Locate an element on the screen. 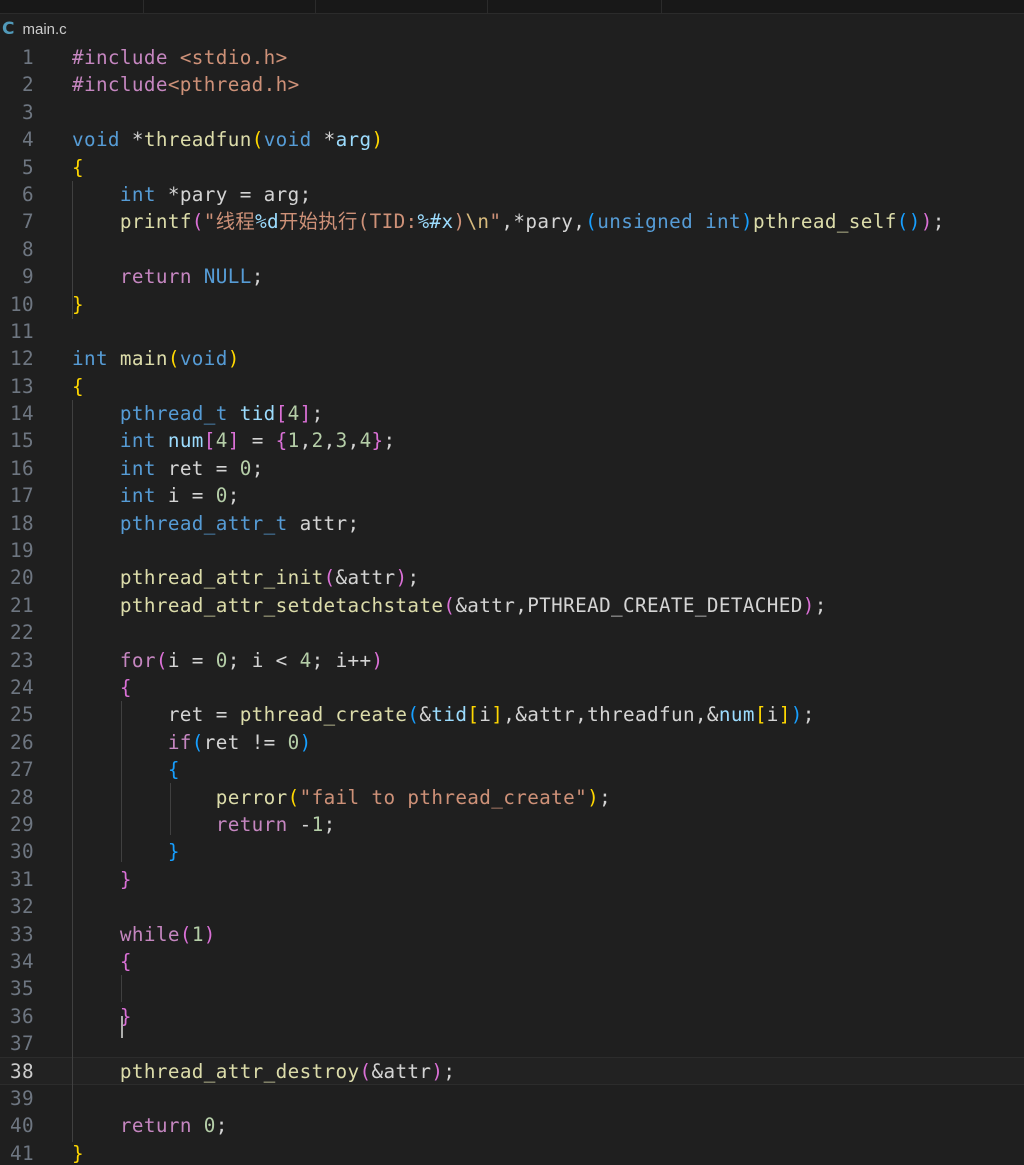  c-file-icon: C is located at coordinates (8, 29).